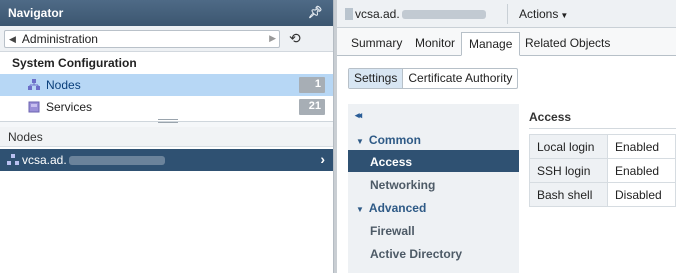 The height and width of the screenshot is (273, 676). I want to click on group-label: Common, so click(394, 140).